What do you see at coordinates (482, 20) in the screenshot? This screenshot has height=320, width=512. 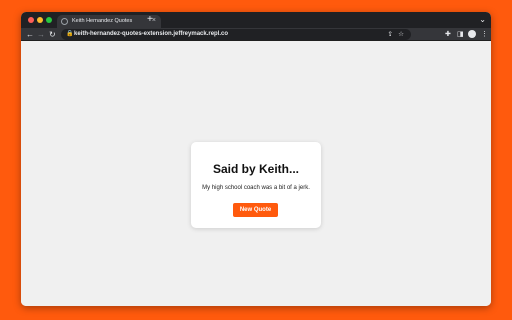 I see `tab-search-icon: ⌄` at bounding box center [482, 20].